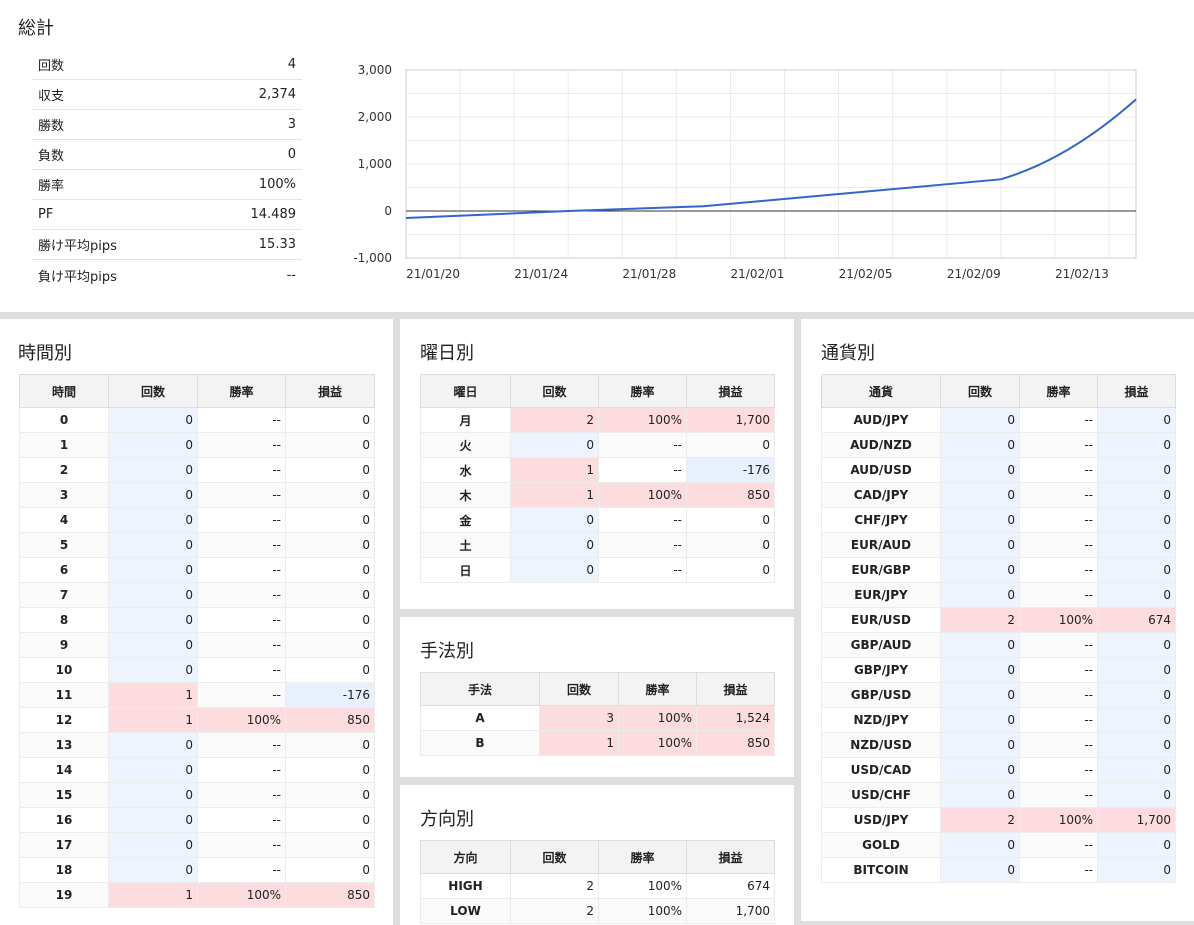 Image resolution: width=1194 pixels, height=925 pixels. Describe the element at coordinates (447, 819) in the screenshot. I see `direction-title: 方向別` at that location.